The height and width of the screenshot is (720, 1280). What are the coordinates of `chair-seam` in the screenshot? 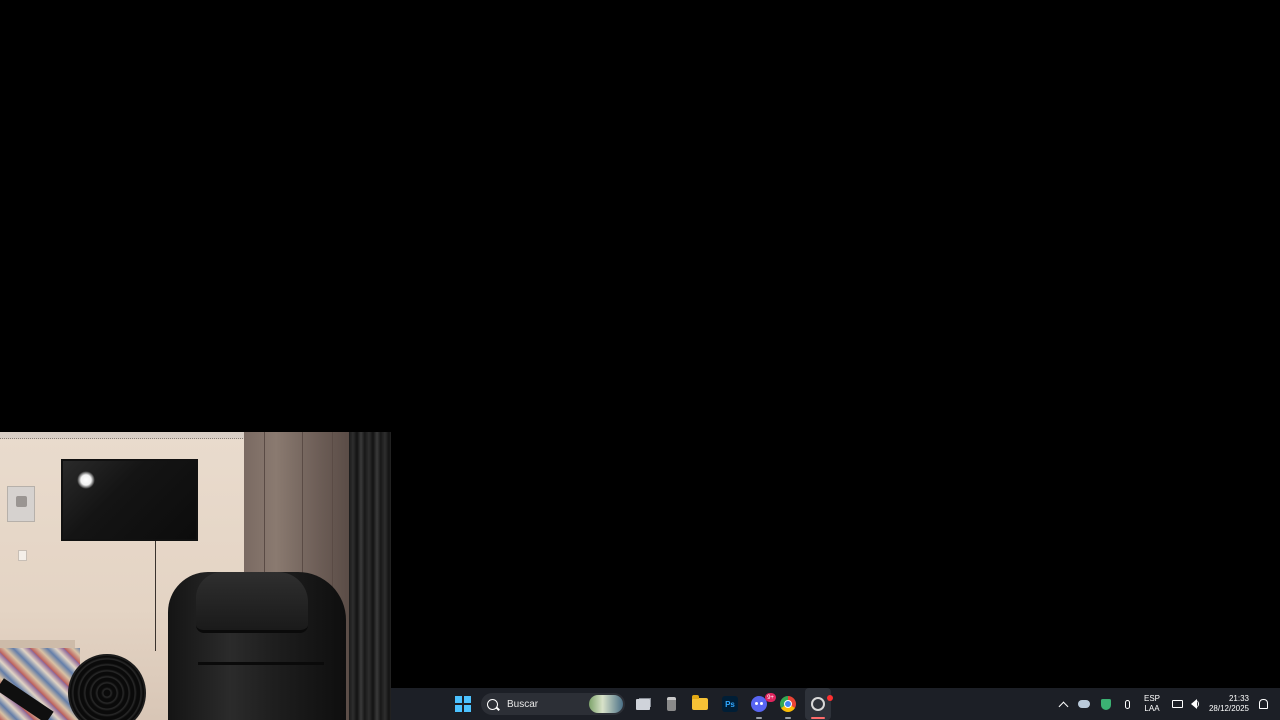 It's located at (261, 663).